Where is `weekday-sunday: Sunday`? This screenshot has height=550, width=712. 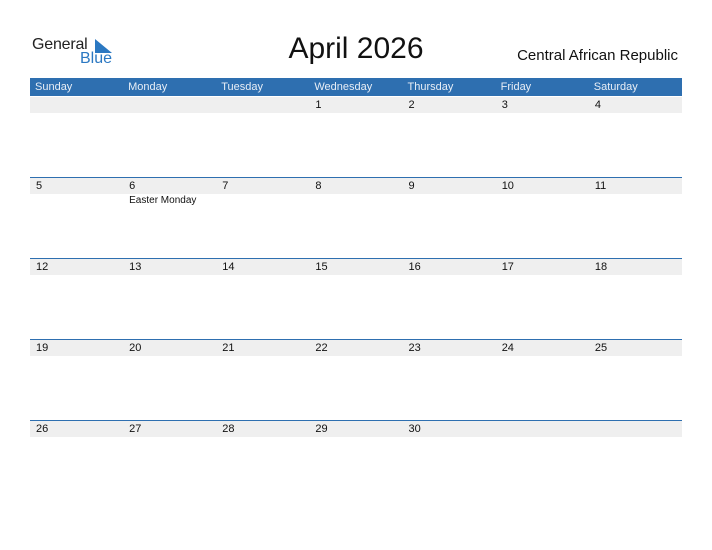
weekday-sunday: Sunday is located at coordinates (54, 87).